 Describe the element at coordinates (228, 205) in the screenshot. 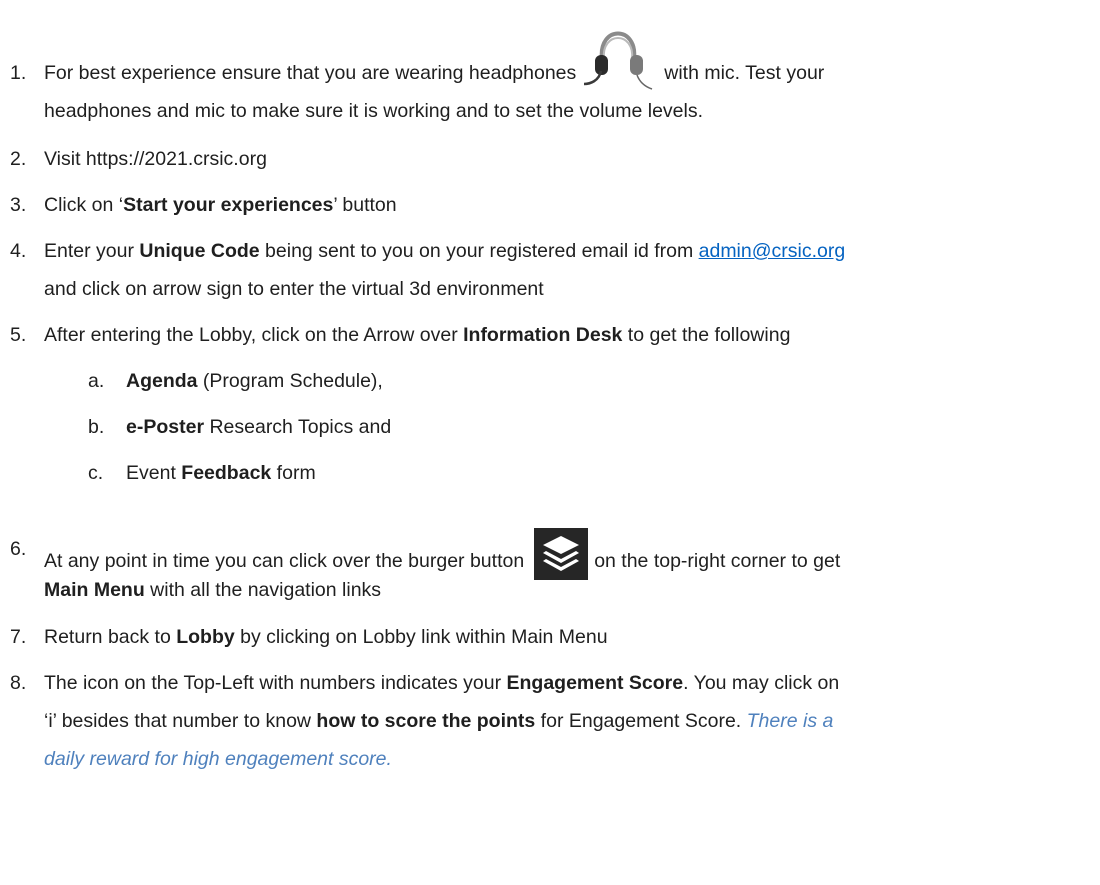

I see `start-experiences-label: Start your experiences` at that location.